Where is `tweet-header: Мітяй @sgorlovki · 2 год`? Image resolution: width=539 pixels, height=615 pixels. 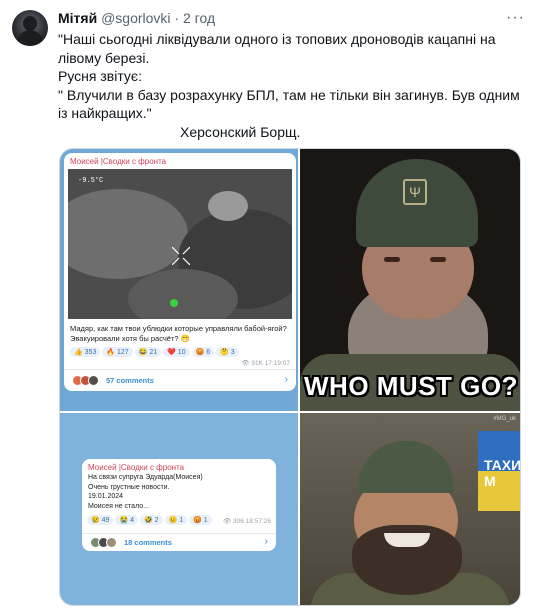
tweet-header: Мітяй @sgorlovki · 2 год is located at coordinates (136, 18).